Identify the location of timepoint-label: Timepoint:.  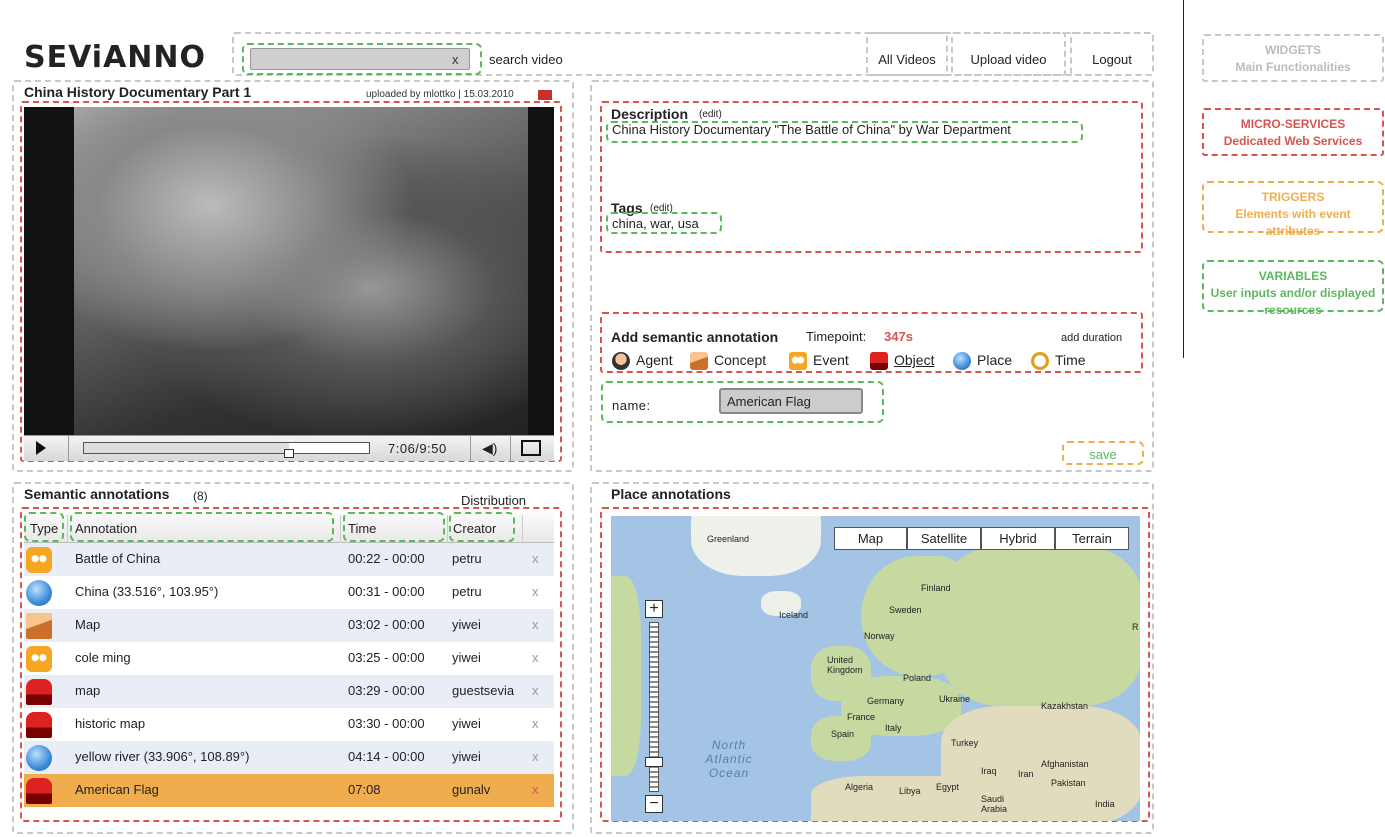
(836, 336).